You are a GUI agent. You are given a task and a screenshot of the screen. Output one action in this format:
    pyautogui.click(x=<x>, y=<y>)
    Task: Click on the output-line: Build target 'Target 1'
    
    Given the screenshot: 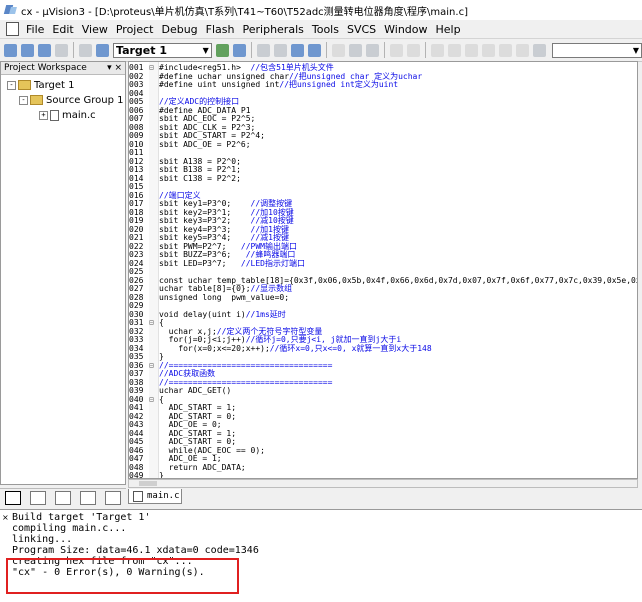 What is the action you would take?
    pyautogui.click(x=81, y=517)
    